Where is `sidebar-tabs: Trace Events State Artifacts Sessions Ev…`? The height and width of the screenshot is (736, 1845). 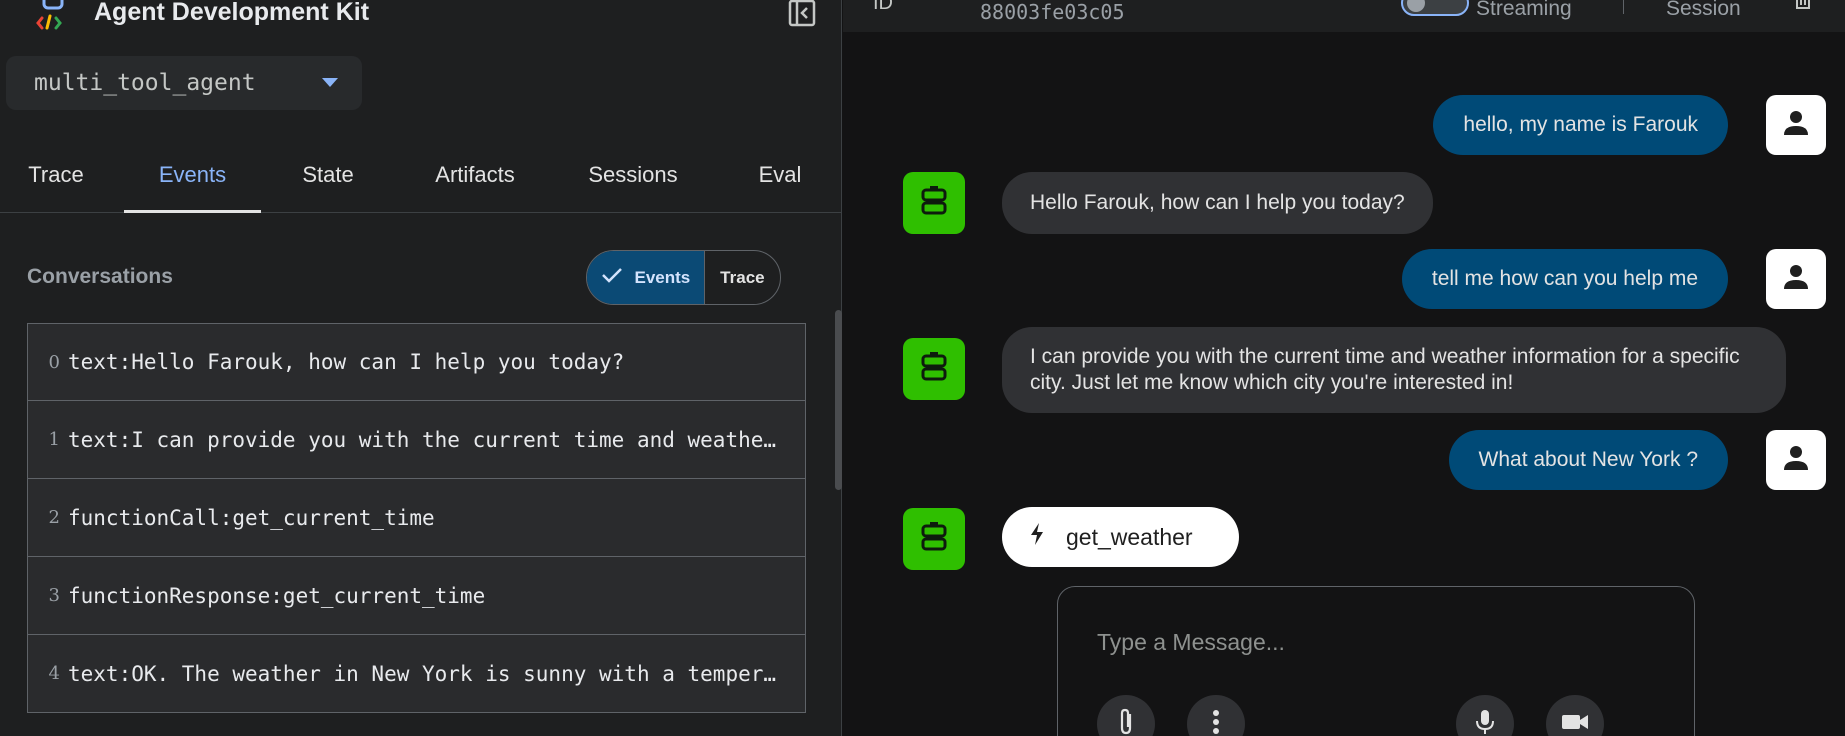 sidebar-tabs: Trace Events State Artifacts Sessions Ev… is located at coordinates (420, 181).